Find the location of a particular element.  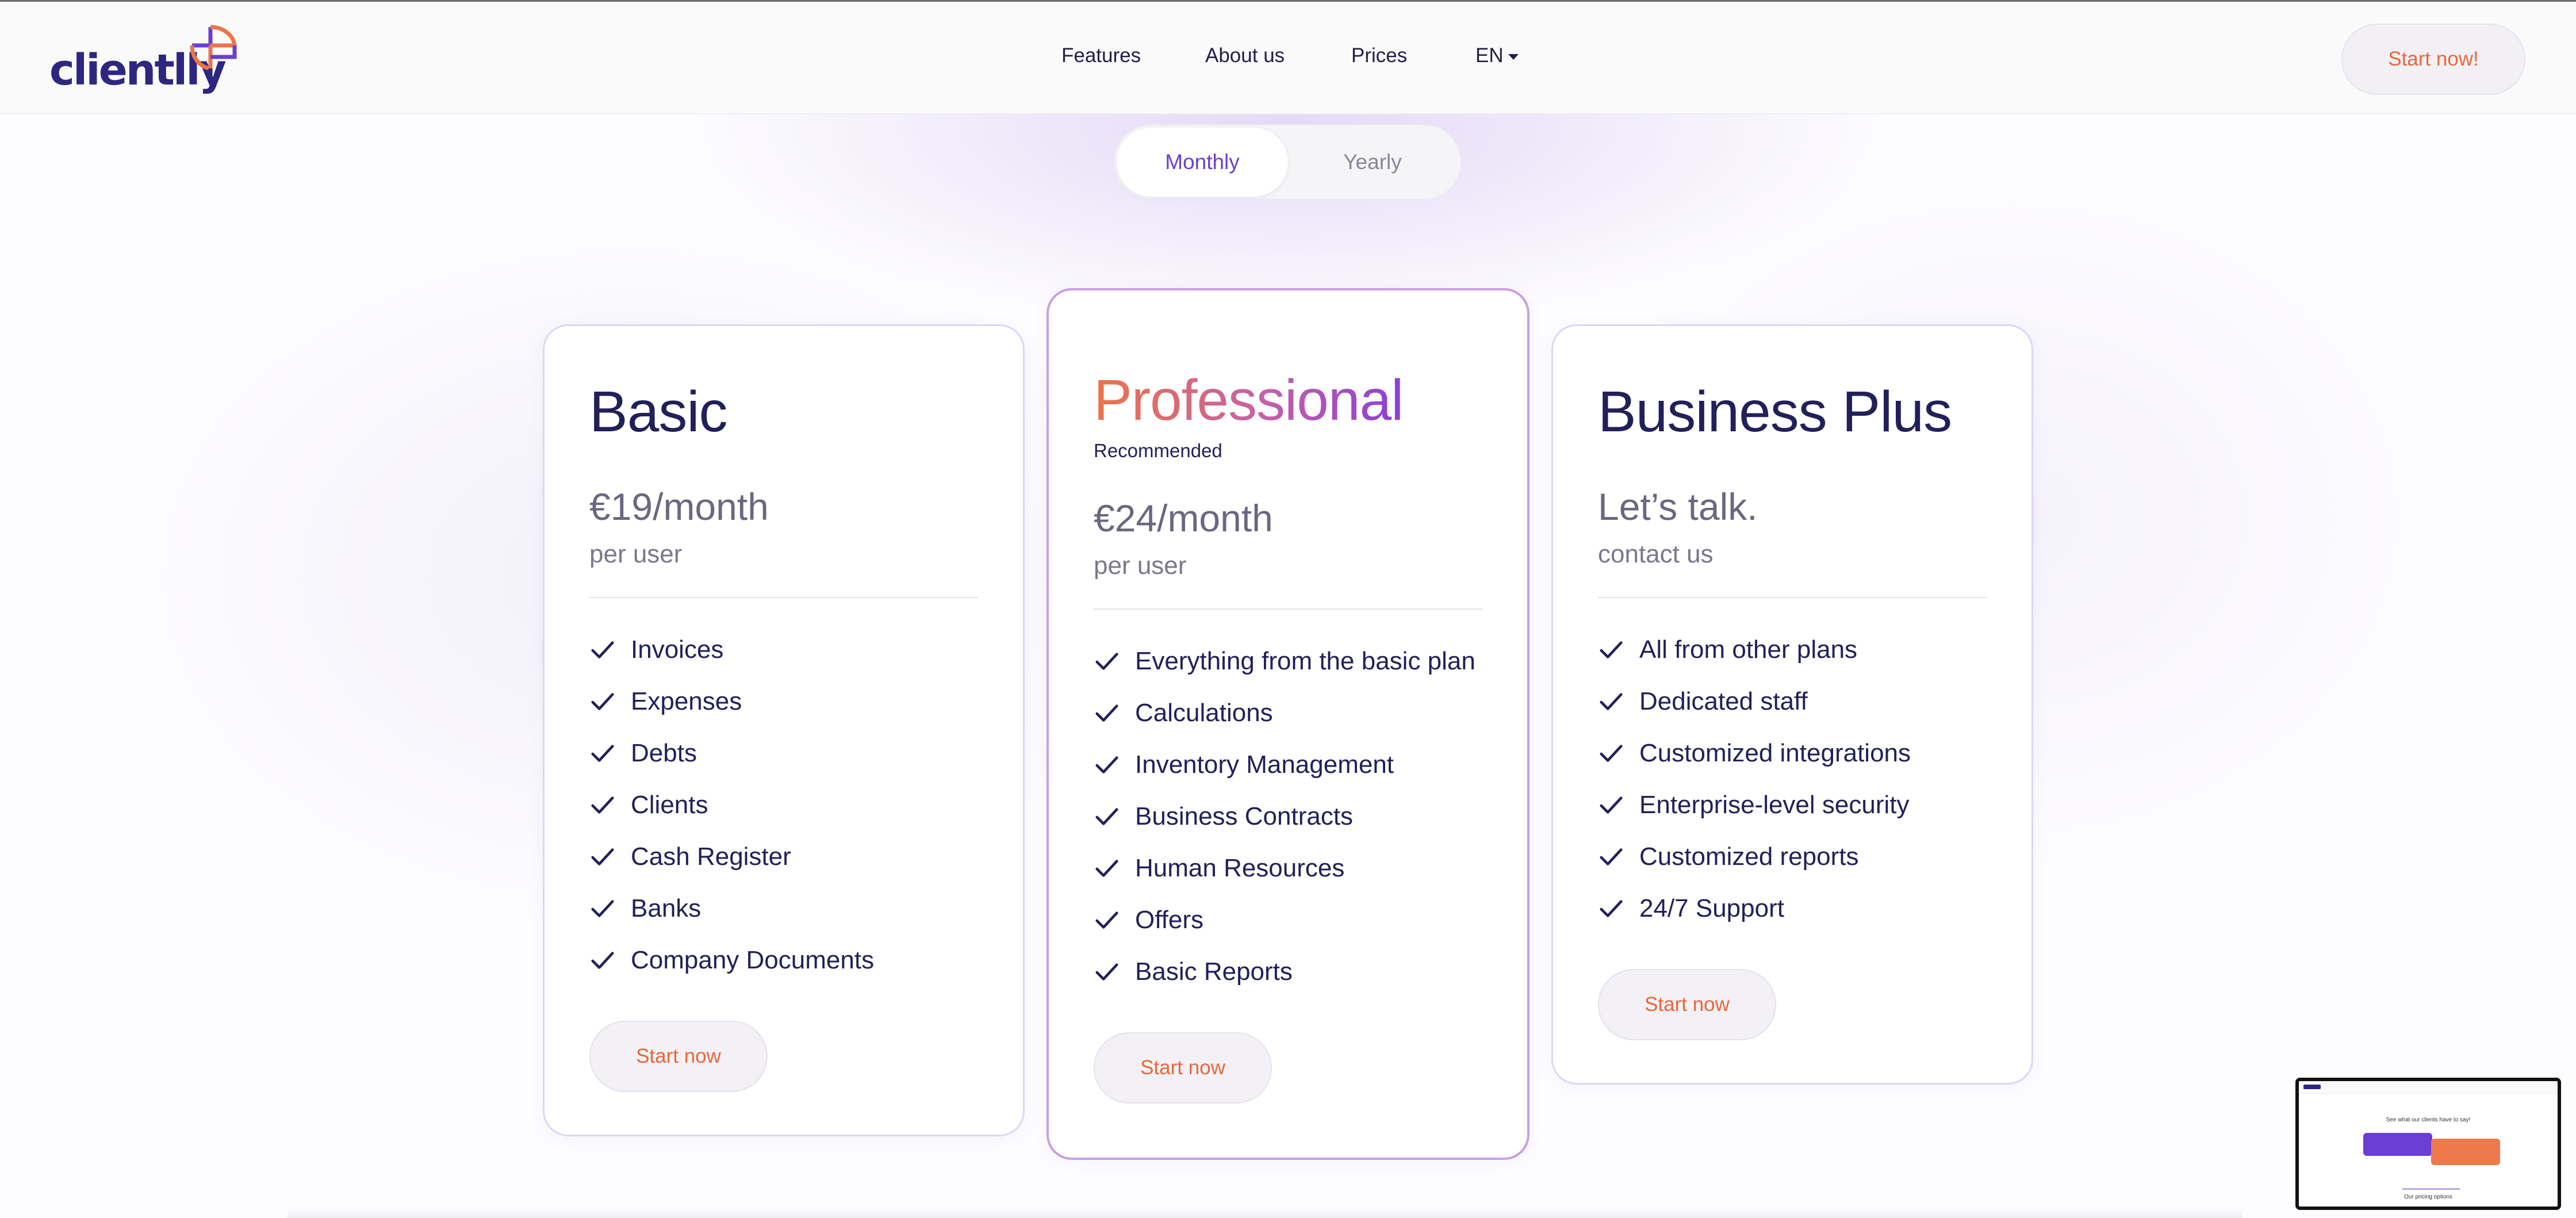

brand-logo: clientlly is located at coordinates (144, 59).